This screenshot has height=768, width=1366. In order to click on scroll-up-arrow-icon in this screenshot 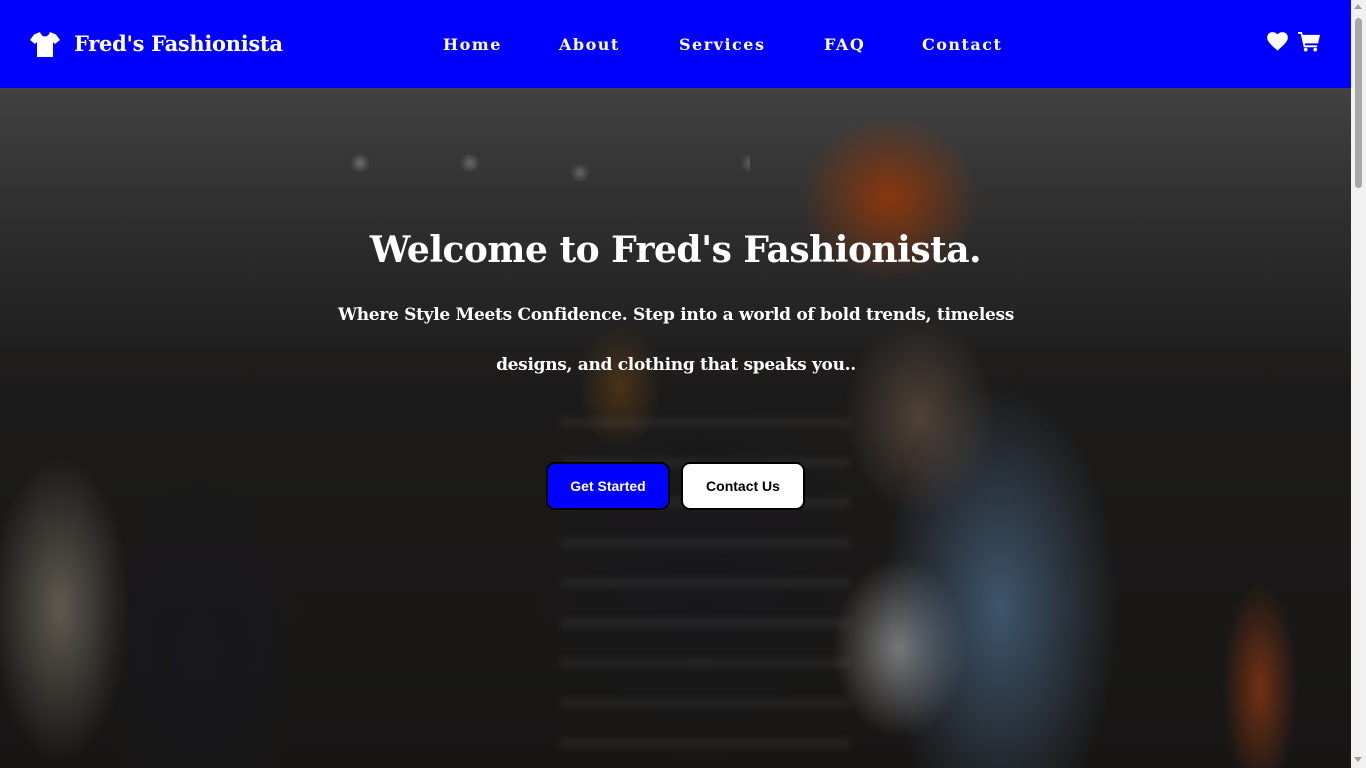, I will do `click(1358, 6)`.